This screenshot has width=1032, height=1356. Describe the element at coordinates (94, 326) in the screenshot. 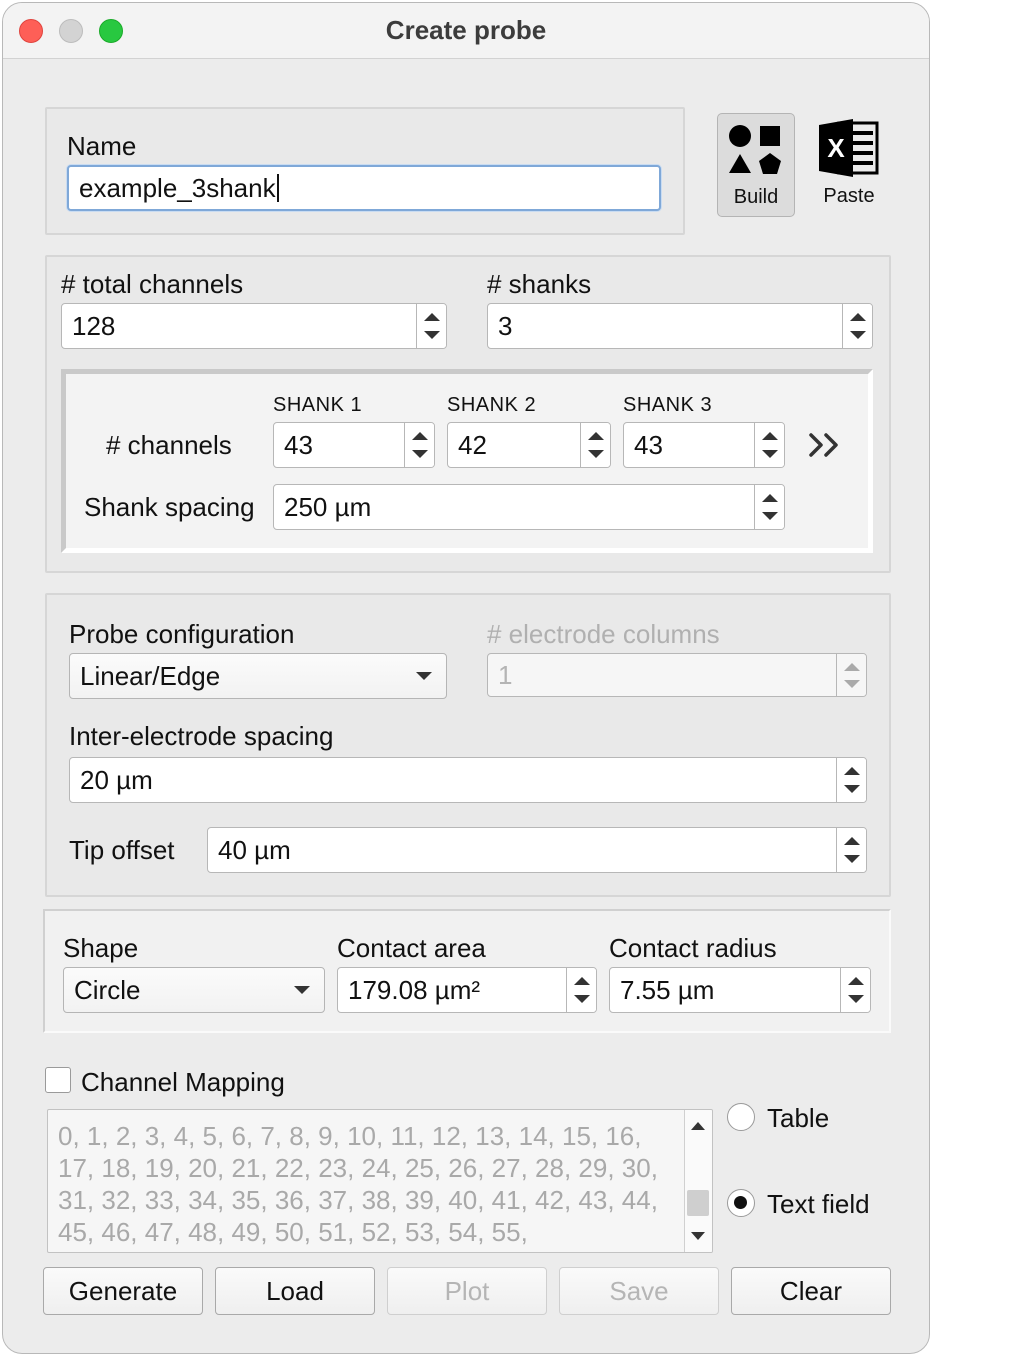

I see `total-channels-value: 128` at that location.